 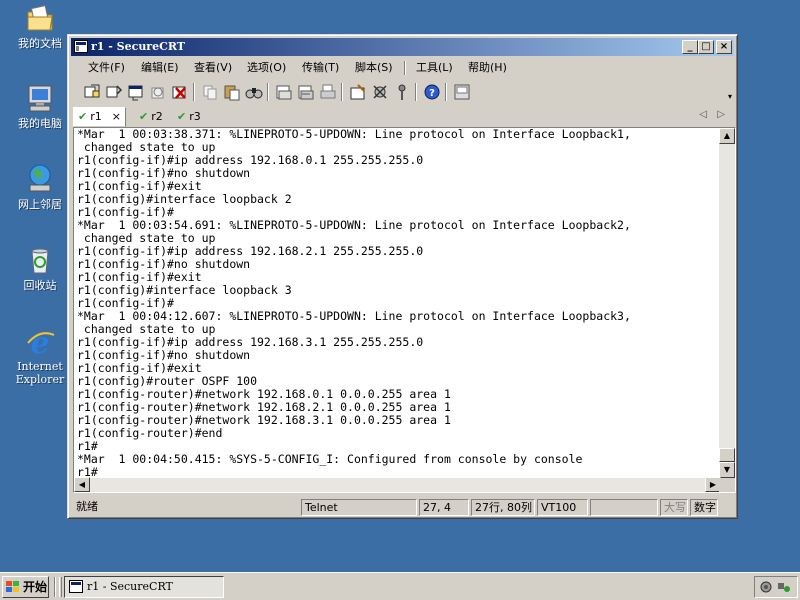 What do you see at coordinates (487, 68) in the screenshot?
I see `menu-help: 帮助(H)` at bounding box center [487, 68].